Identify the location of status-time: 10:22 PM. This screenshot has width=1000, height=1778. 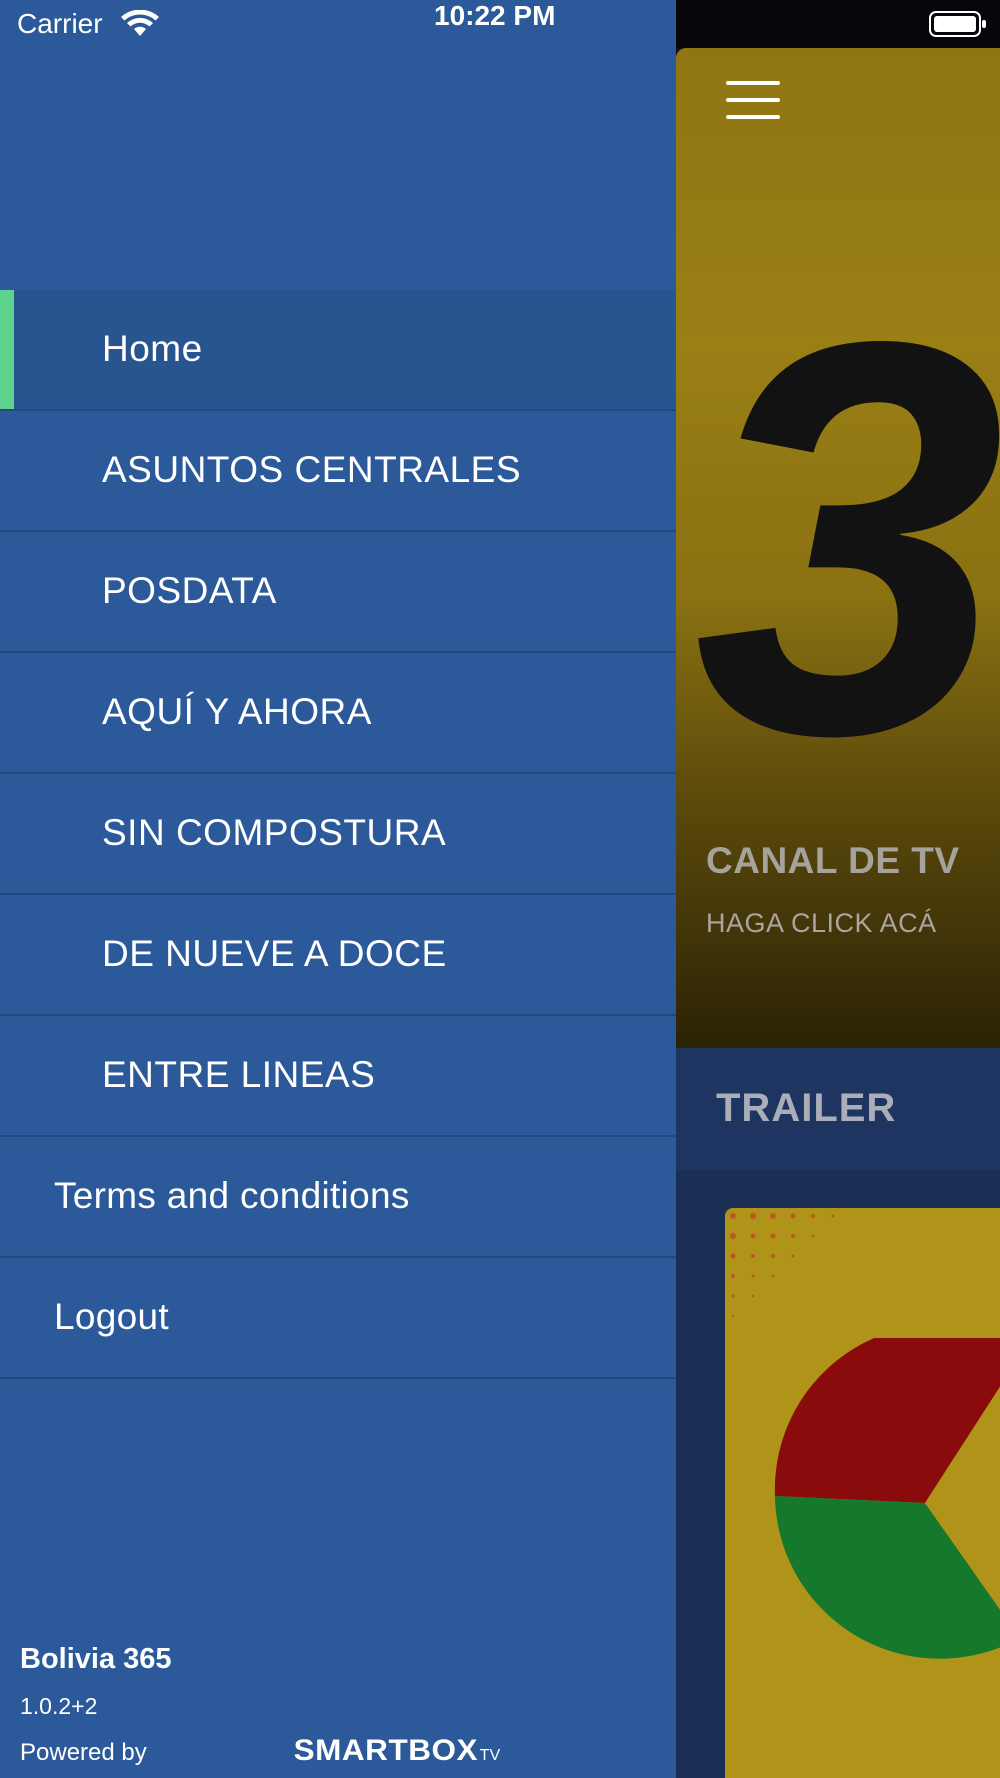
(495, 15).